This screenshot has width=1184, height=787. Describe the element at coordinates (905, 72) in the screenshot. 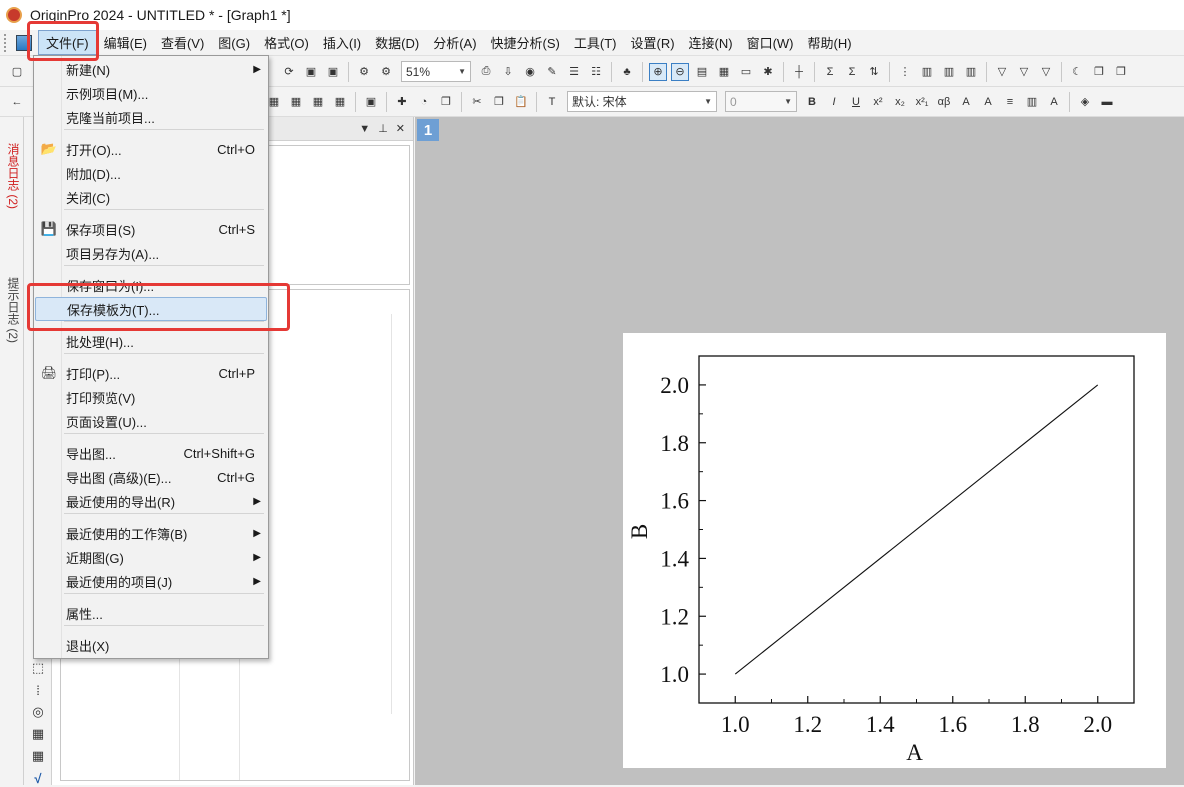

I see `row-numbers-icon: ⋮` at that location.